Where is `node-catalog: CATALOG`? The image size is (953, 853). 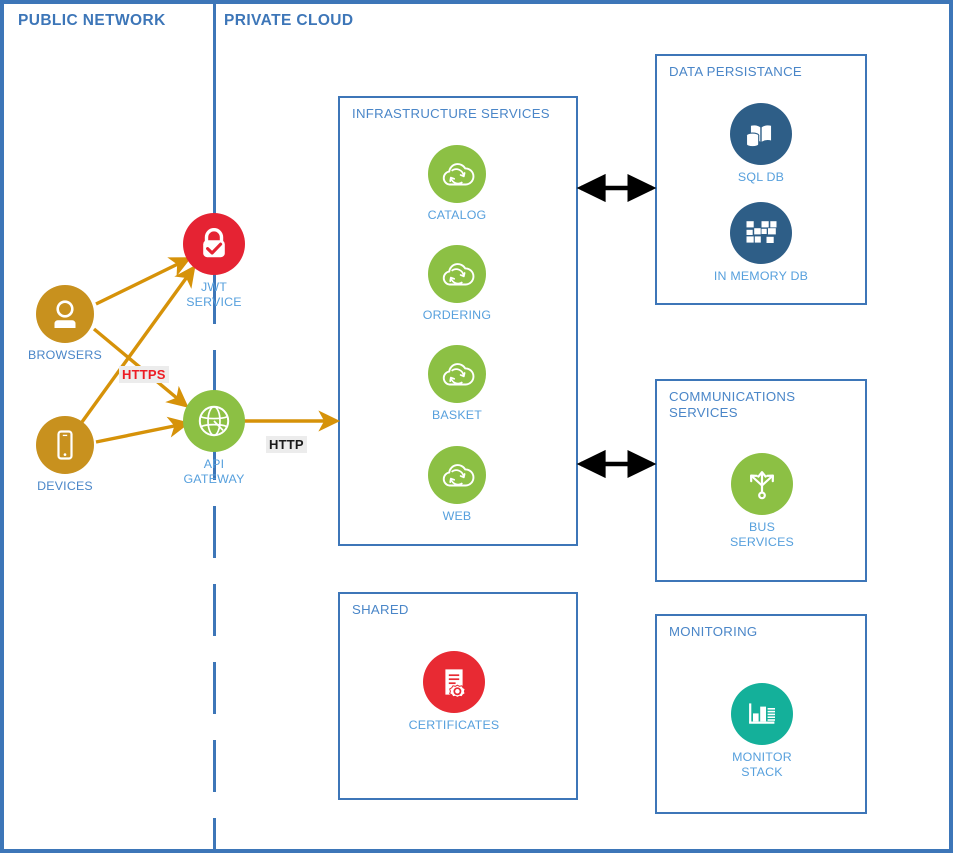 node-catalog: CATALOG is located at coordinates (457, 184).